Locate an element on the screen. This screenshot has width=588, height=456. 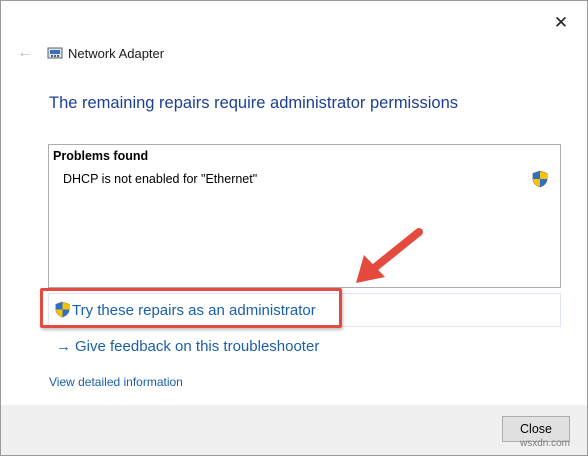
network-adapter-icon is located at coordinates (55, 53).